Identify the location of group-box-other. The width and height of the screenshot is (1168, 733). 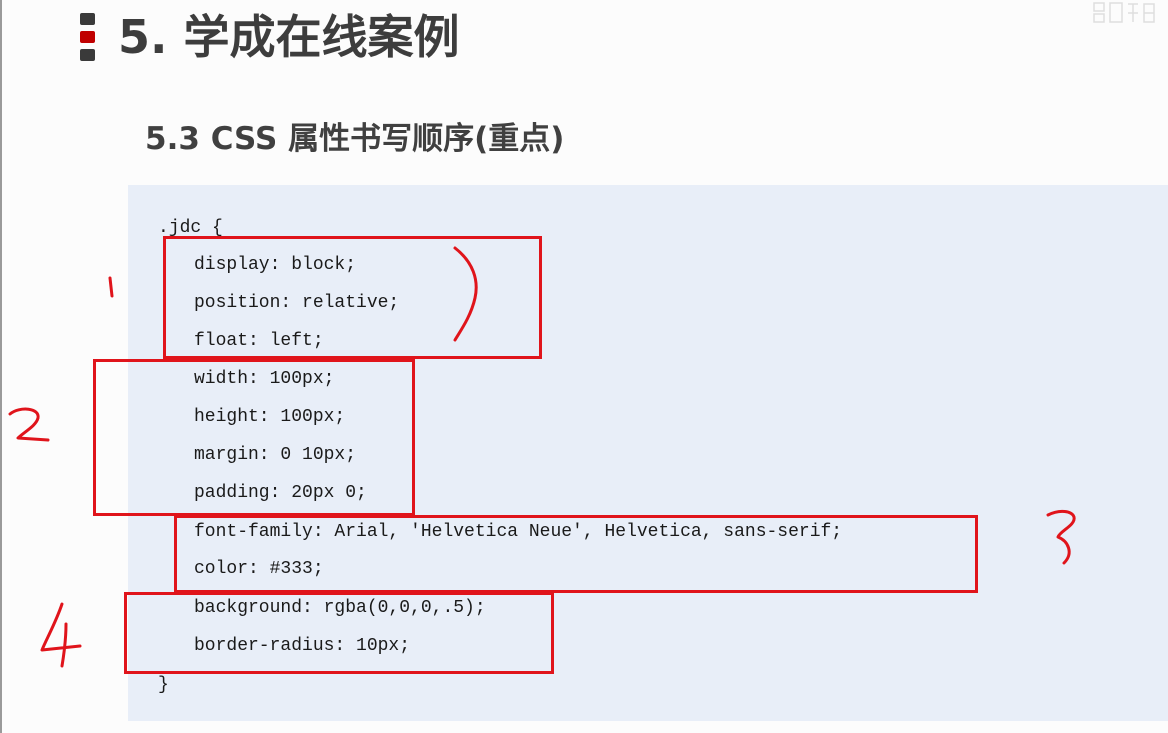
(339, 633).